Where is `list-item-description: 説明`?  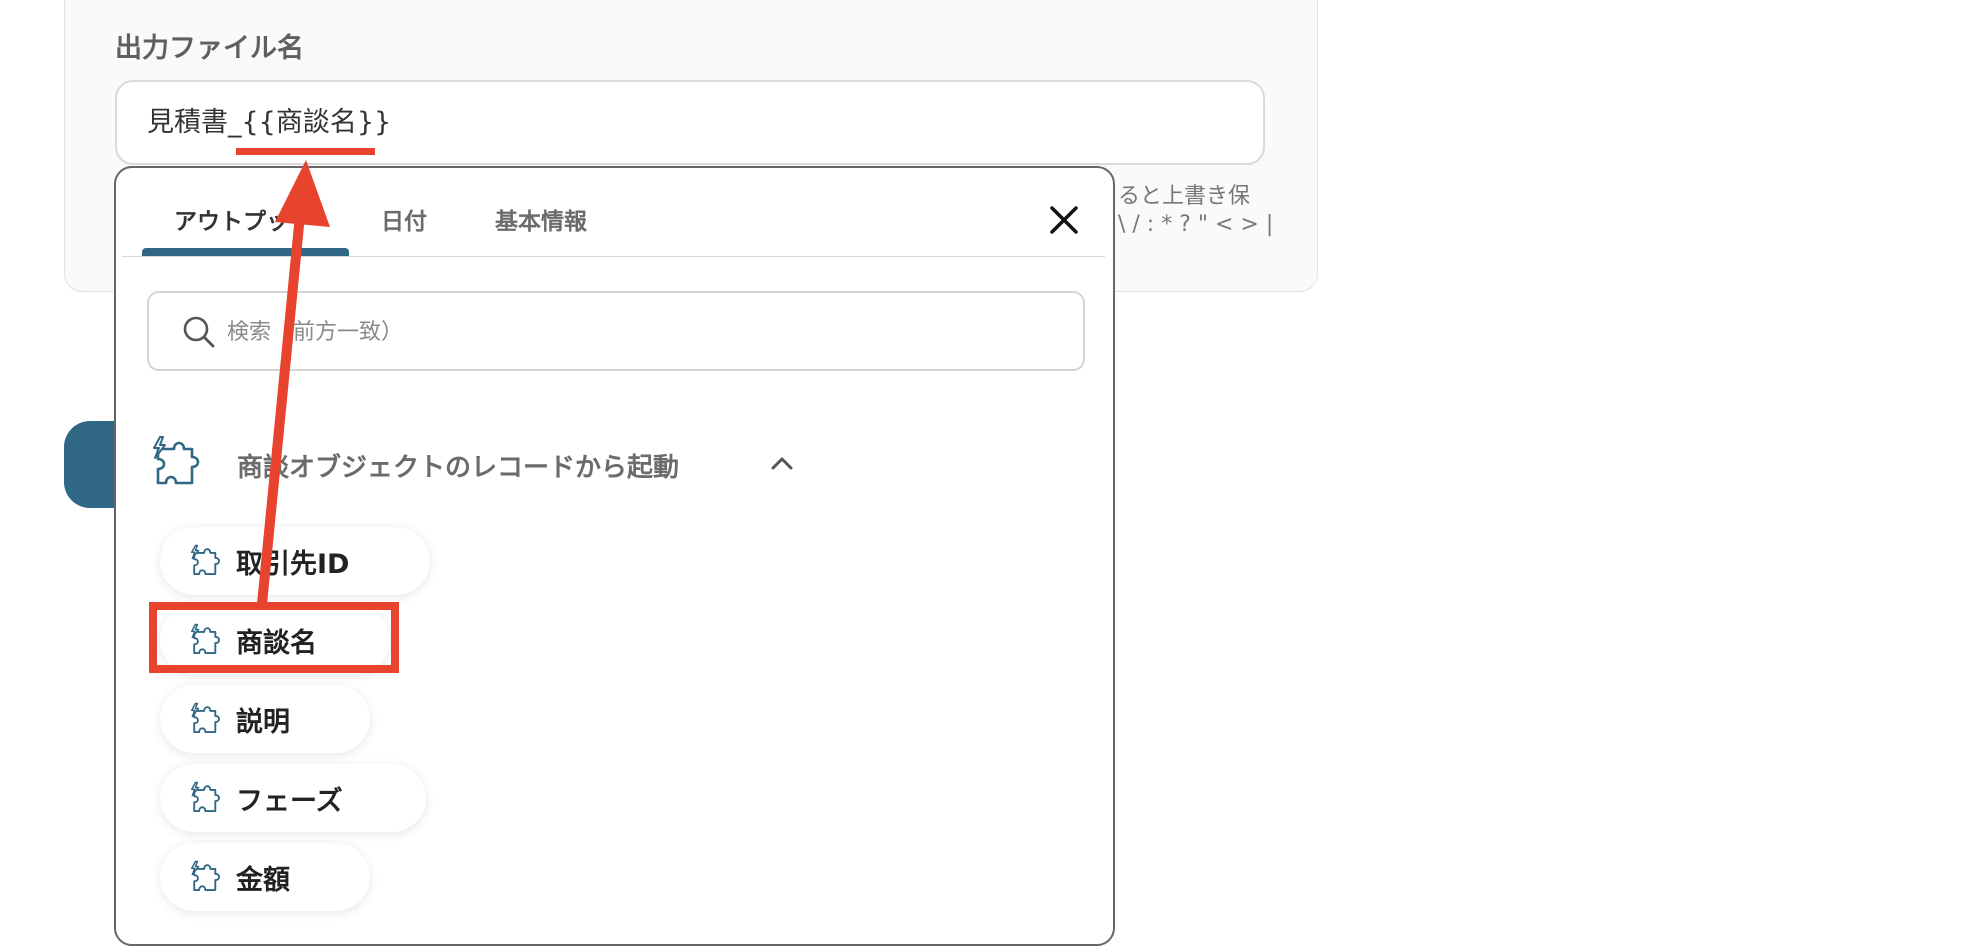
list-item-description: 説明 is located at coordinates (265, 719).